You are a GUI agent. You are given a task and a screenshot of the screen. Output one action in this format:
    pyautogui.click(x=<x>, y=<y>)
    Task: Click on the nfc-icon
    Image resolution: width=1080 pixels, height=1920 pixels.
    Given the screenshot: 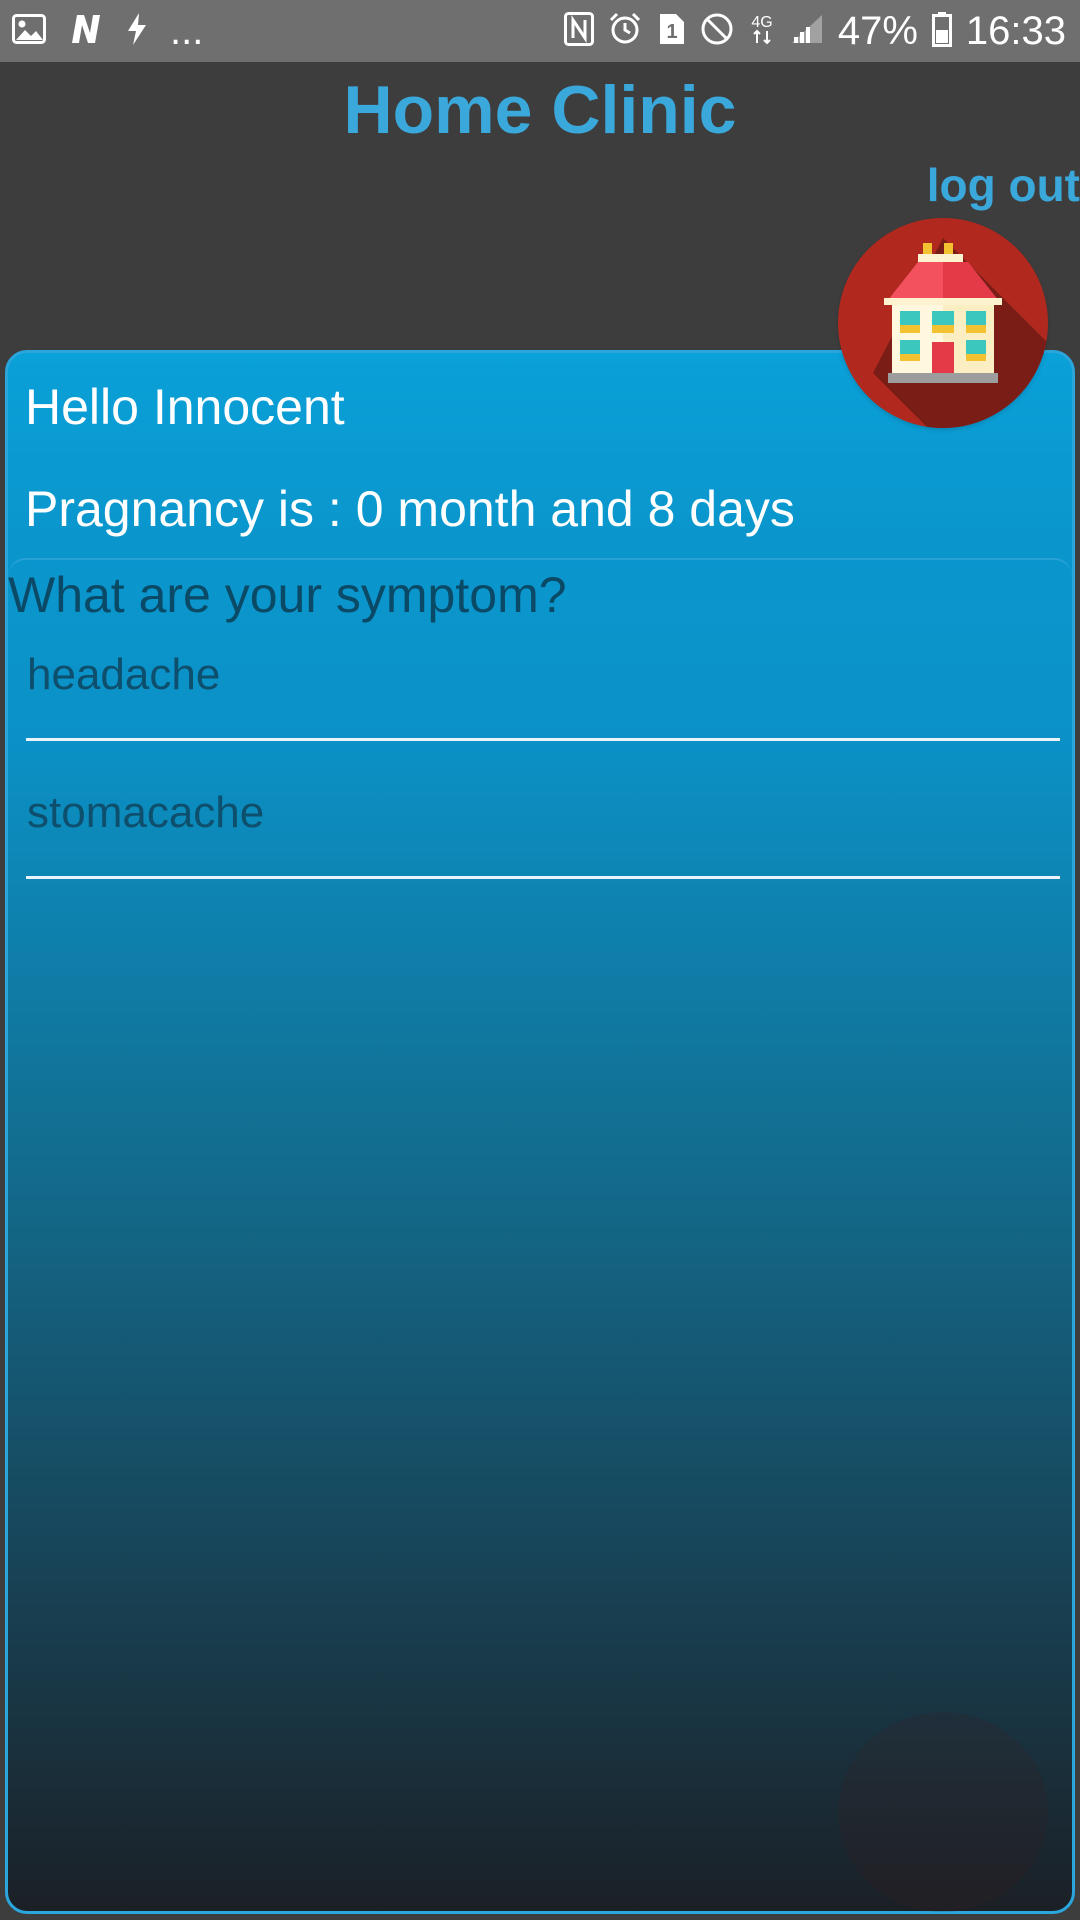 What is the action you would take?
    pyautogui.click(x=578, y=31)
    